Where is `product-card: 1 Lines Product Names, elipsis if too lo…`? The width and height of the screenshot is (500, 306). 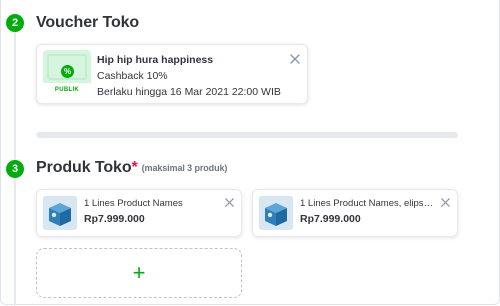
product-card: 1 Lines Product Names, elipsis if too lo… is located at coordinates (355, 213).